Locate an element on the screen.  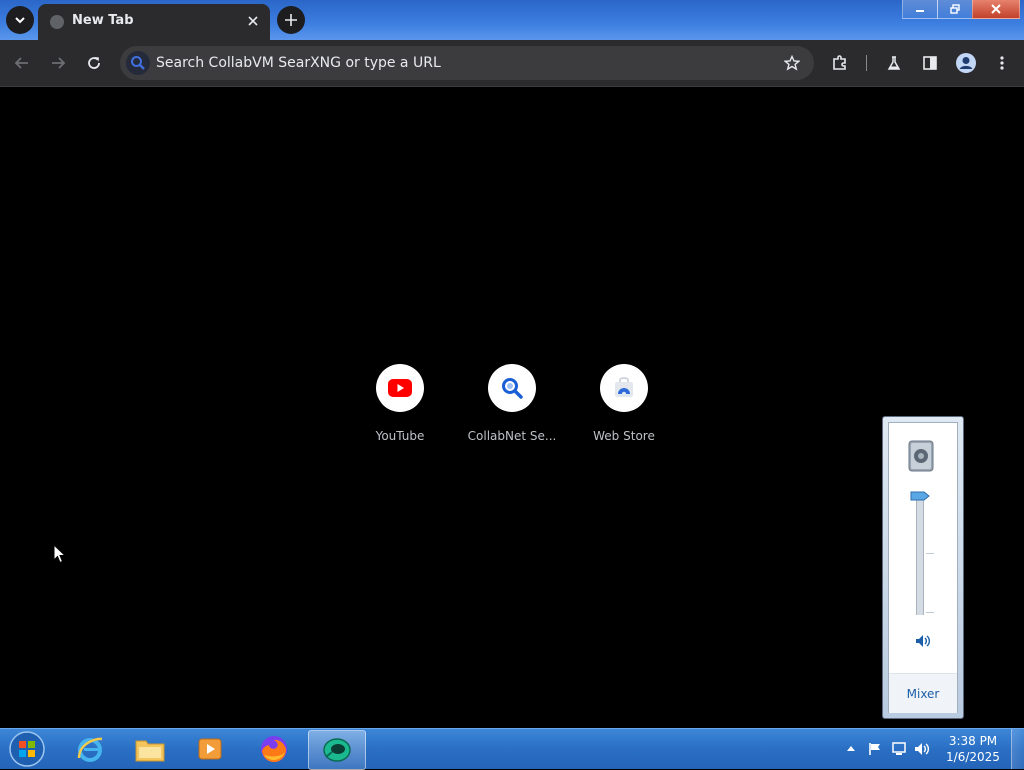
chevron-up-icon is located at coordinates (851, 748).